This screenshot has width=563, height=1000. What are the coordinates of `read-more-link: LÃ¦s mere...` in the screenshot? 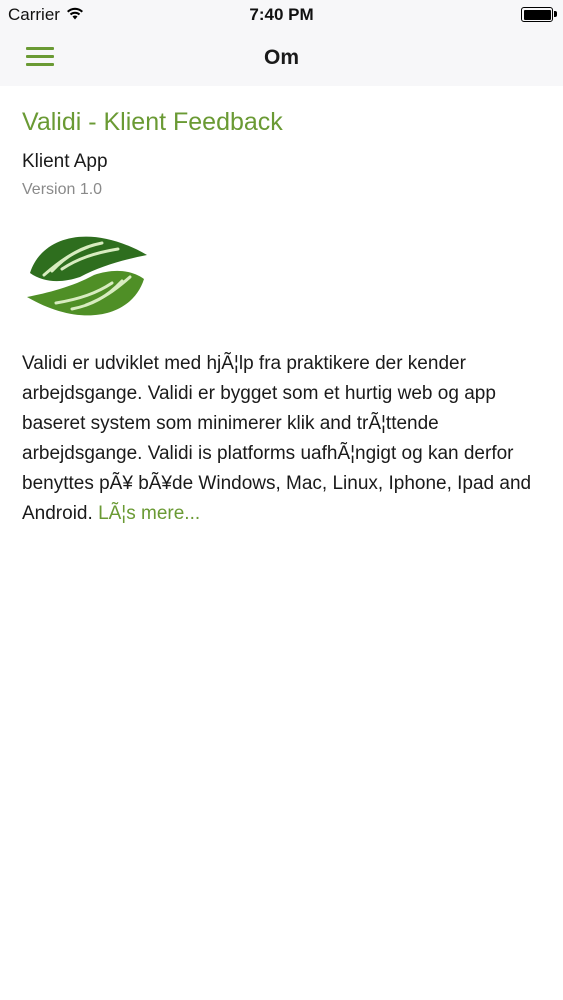 It's located at (149, 513).